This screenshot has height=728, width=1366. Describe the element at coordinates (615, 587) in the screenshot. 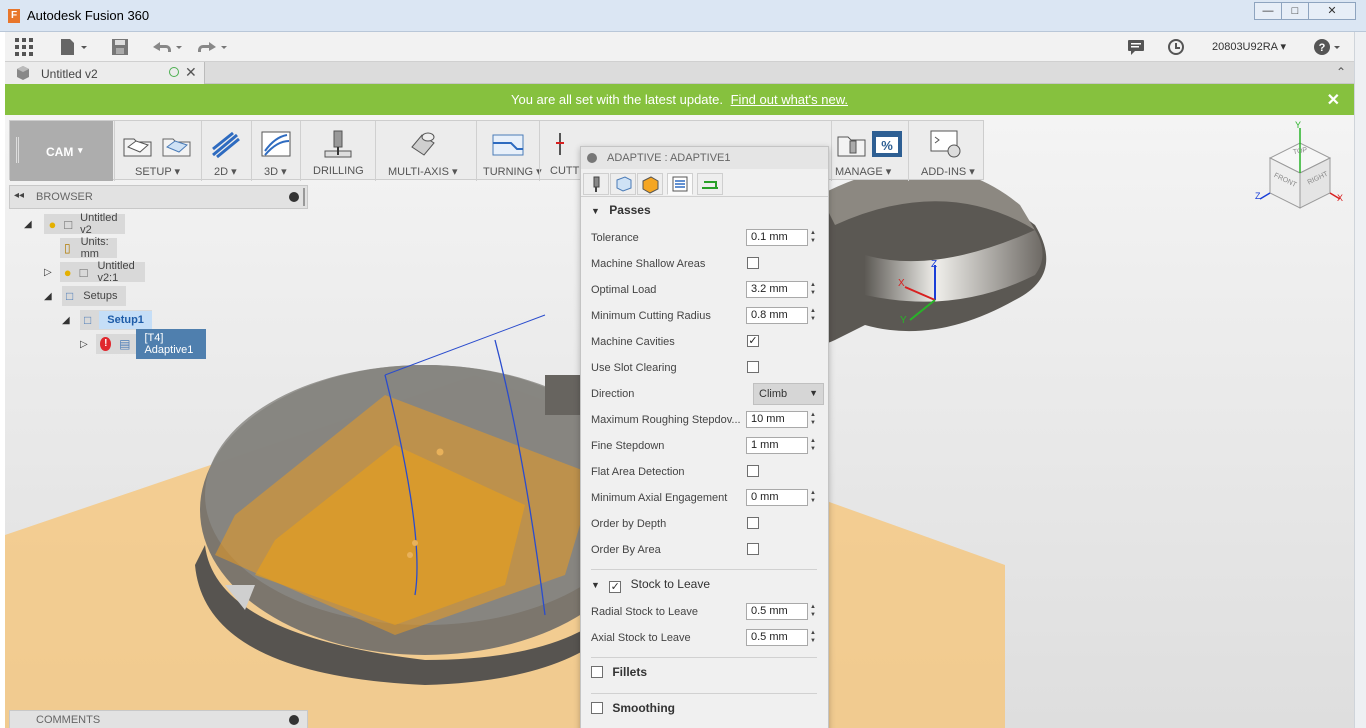

I see `stock-to-leave-checkbox: ✓` at that location.